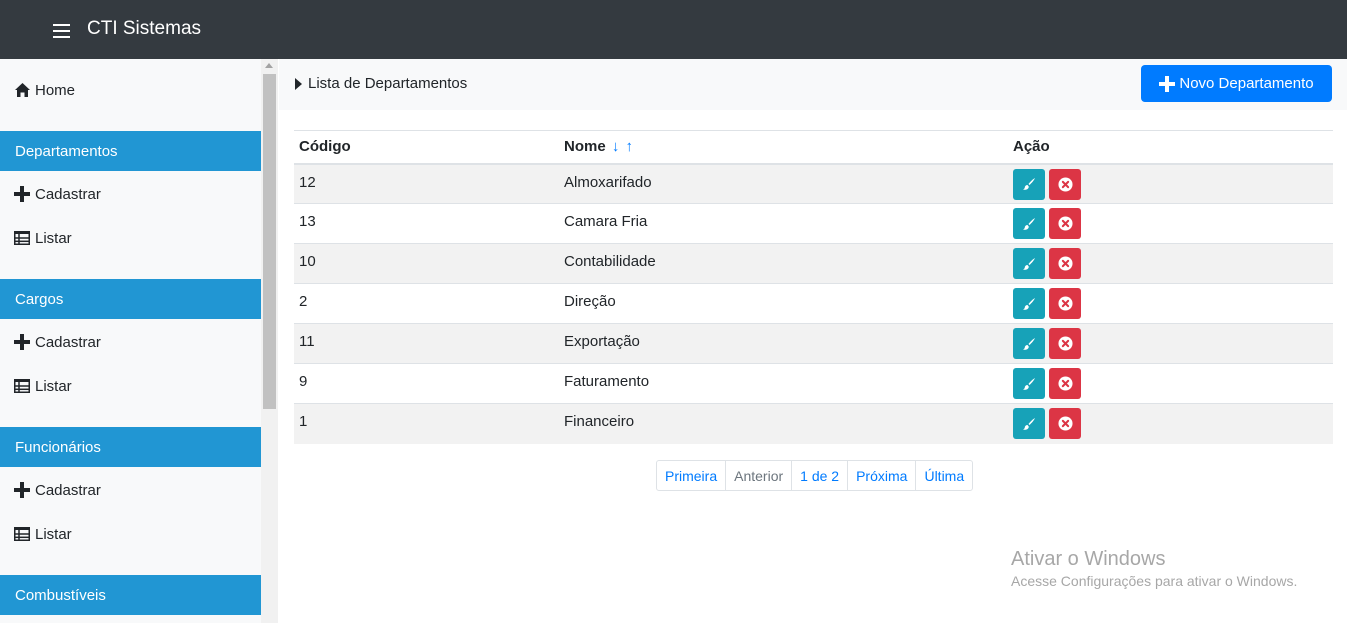 Image resolution: width=1347 pixels, height=623 pixels. What do you see at coordinates (820, 475) in the screenshot?
I see `page-current: 1 de 2` at bounding box center [820, 475].